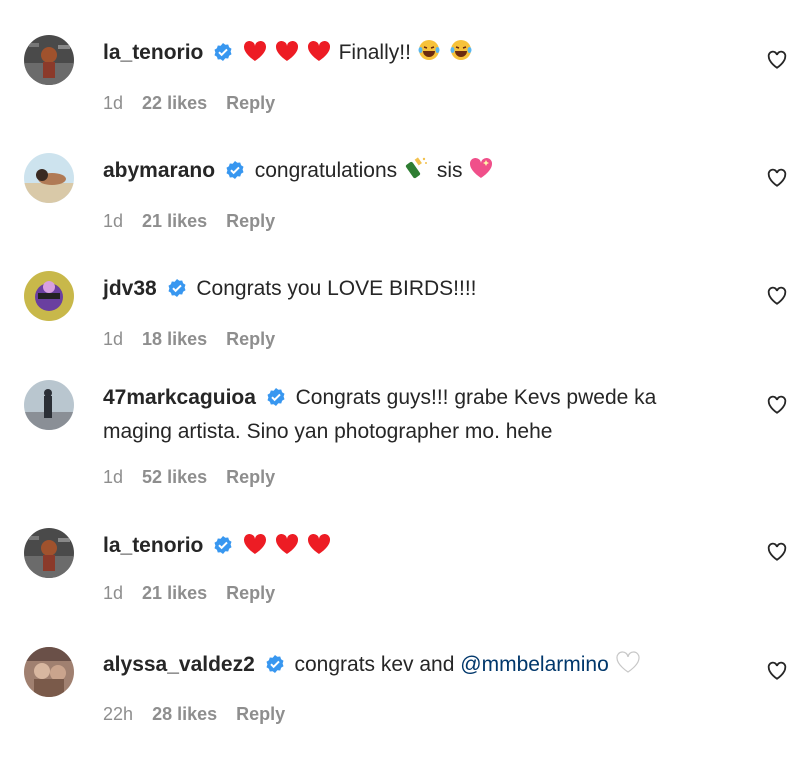 The image size is (800, 762). Describe the element at coordinates (174, 339) in the screenshot. I see `likes-count: 18 likes` at that location.